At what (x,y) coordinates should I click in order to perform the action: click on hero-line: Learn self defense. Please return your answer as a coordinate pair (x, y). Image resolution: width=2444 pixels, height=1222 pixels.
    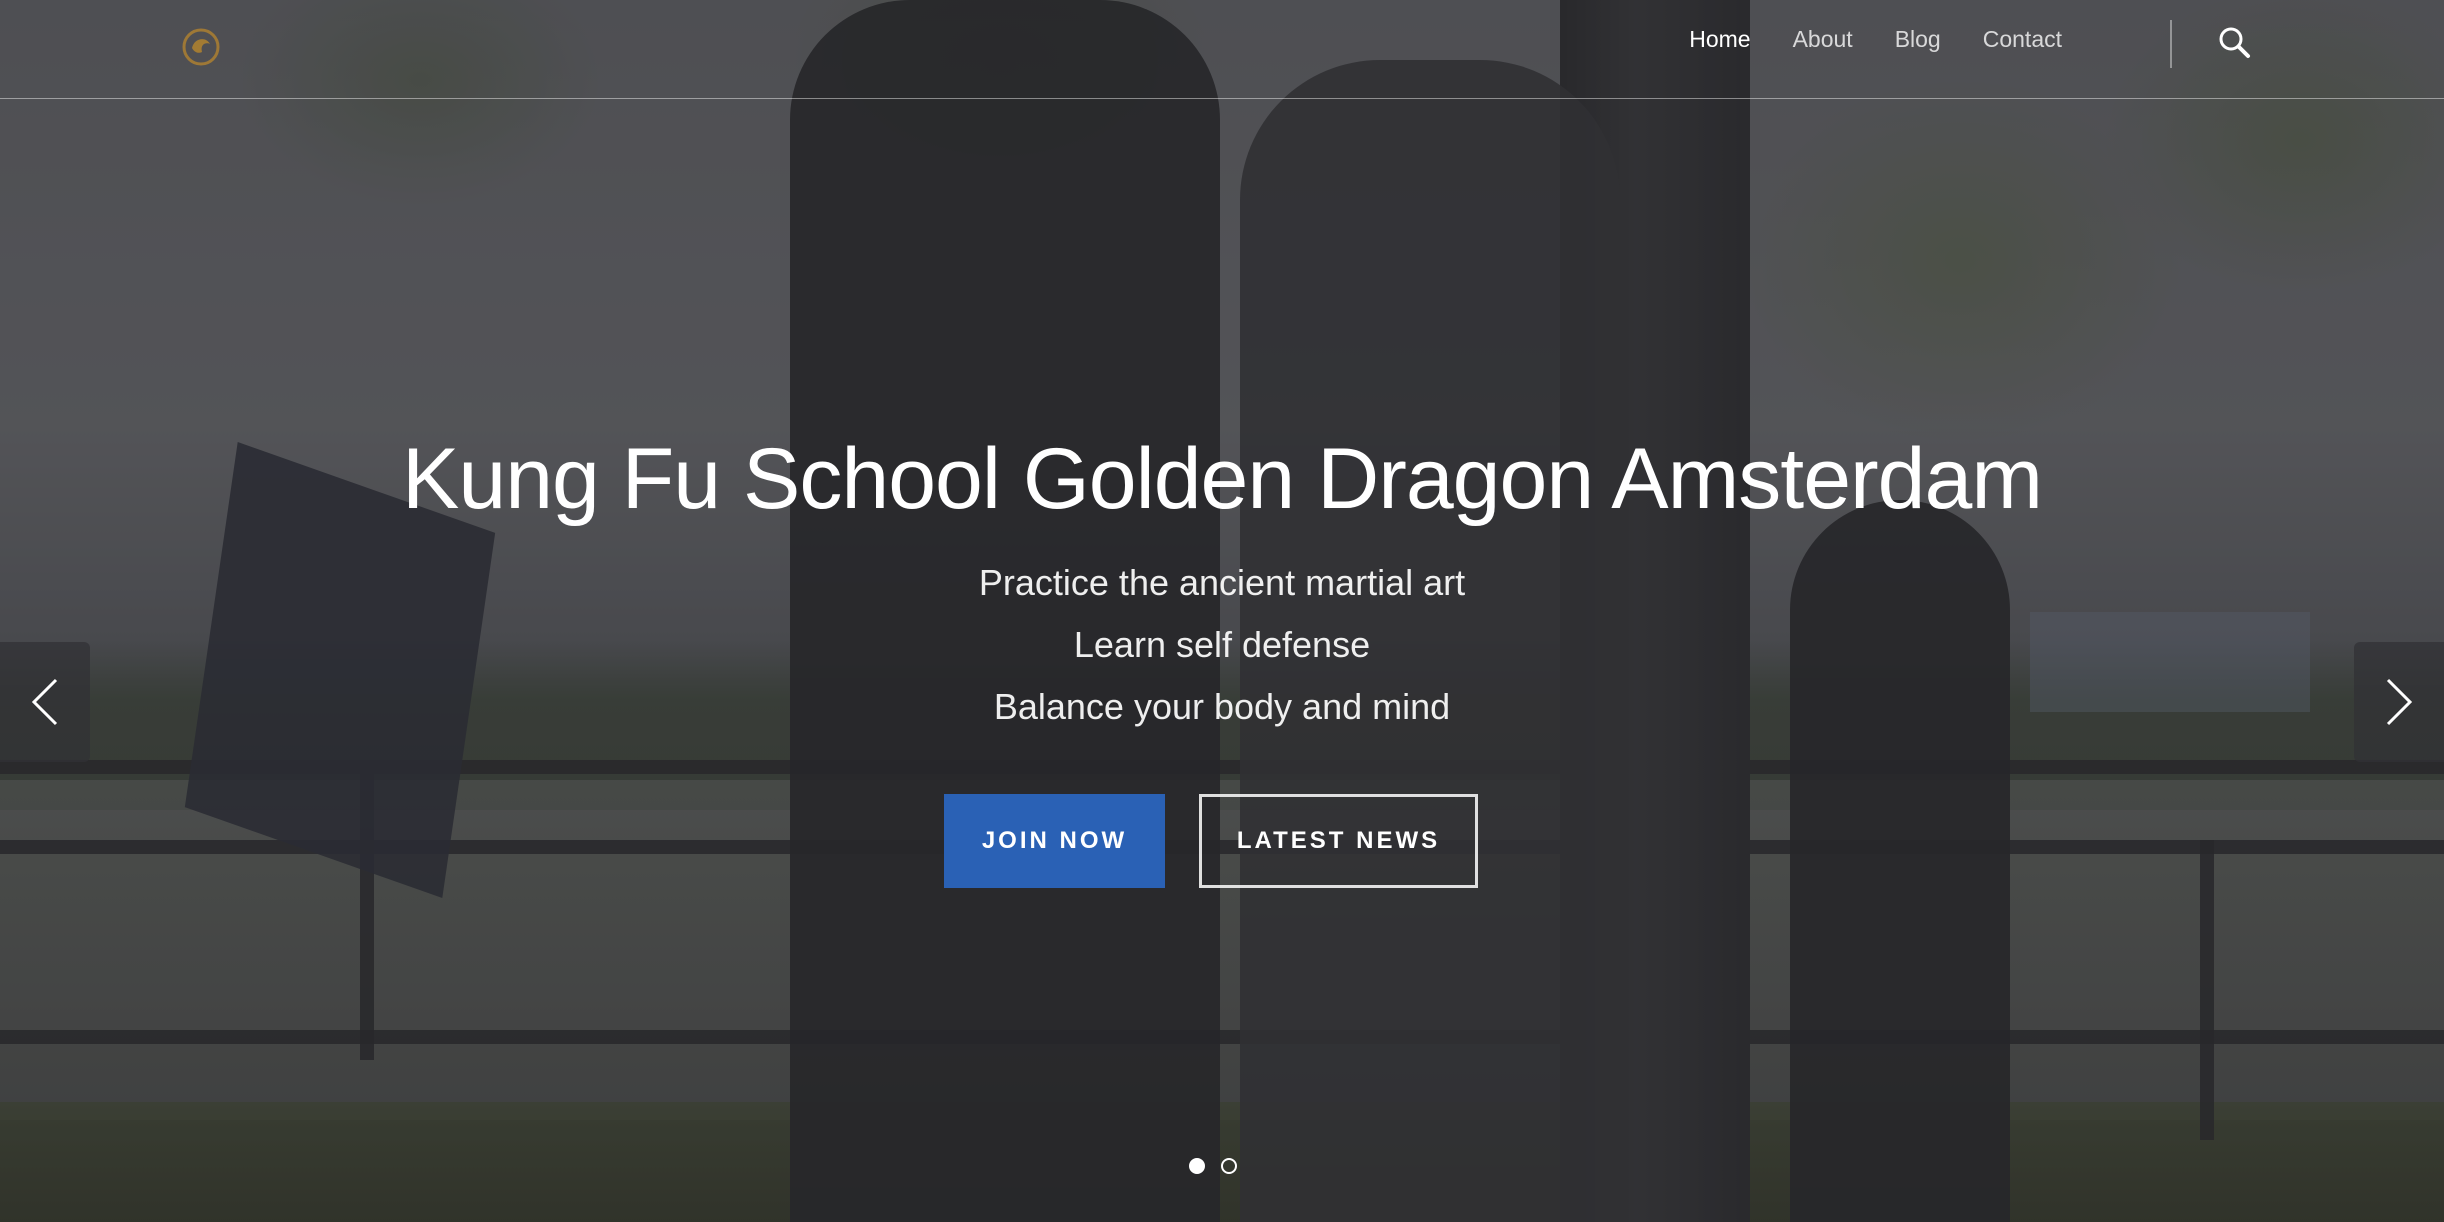
    Looking at the image, I should click on (1222, 644).